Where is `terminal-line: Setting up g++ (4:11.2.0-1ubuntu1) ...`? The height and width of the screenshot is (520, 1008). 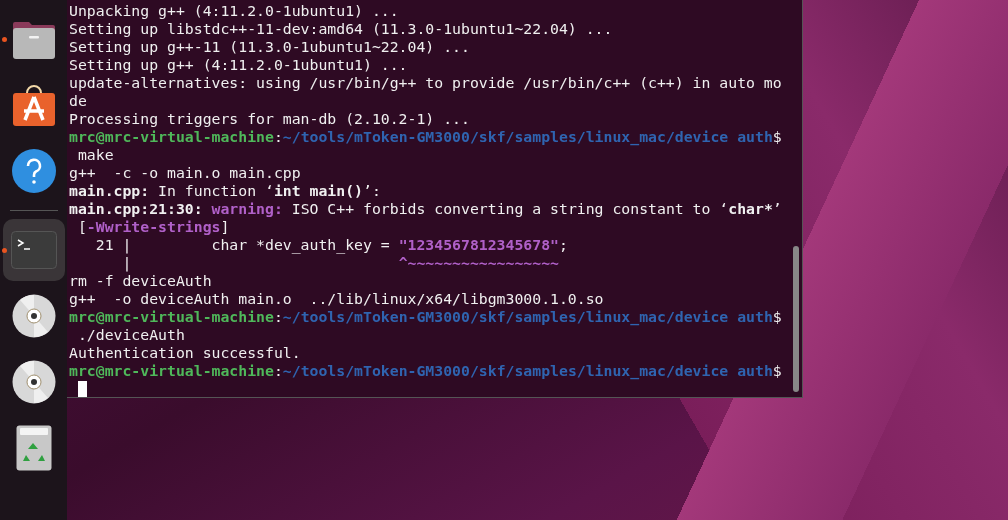 terminal-line: Setting up g++ (4:11.2.0-1ubuntu1) ... is located at coordinates (239, 65).